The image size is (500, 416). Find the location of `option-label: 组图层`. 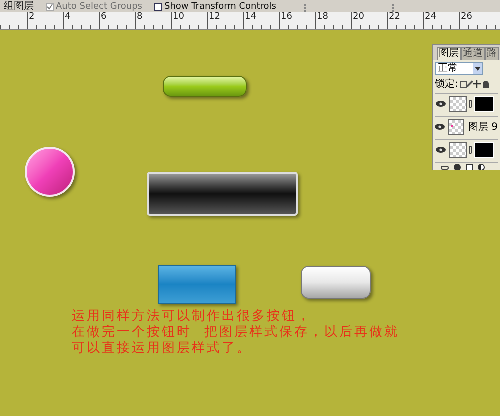

option-label: 组图层 is located at coordinates (19, 7).